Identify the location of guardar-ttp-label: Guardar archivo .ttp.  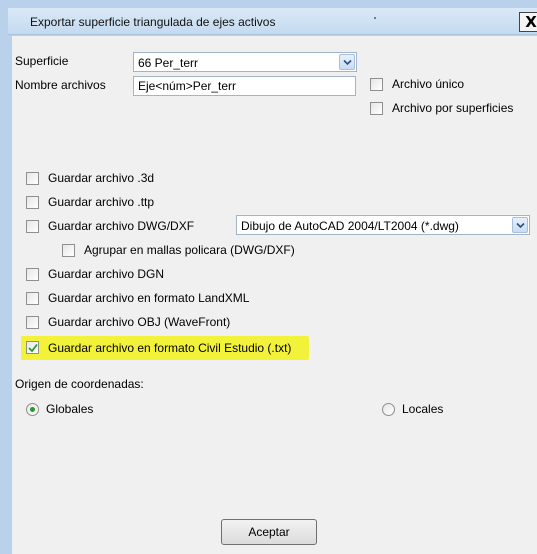
(101, 202).